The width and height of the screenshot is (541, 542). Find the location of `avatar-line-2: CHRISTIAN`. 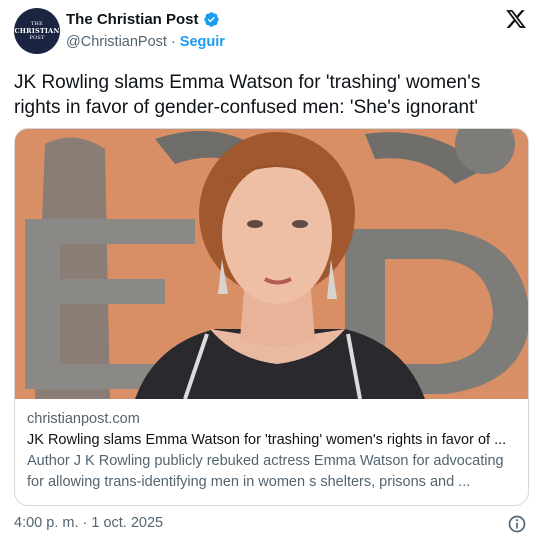

avatar-line-2: CHRISTIAN is located at coordinates (37, 30).